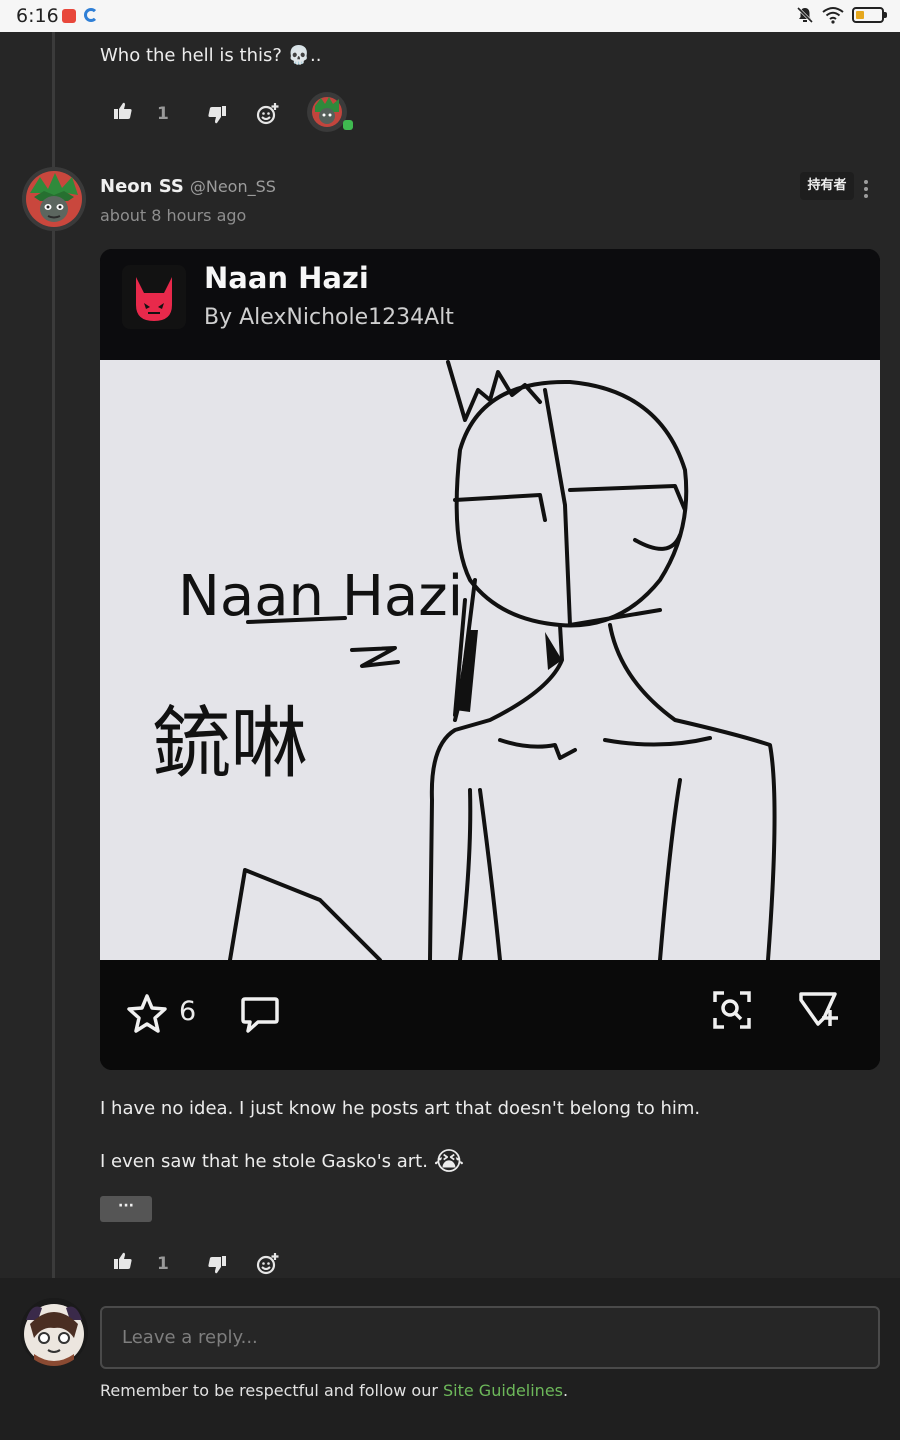 This screenshot has width=900, height=1440. I want to click on comment-timestamp: about 8 hours ago, so click(173, 215).